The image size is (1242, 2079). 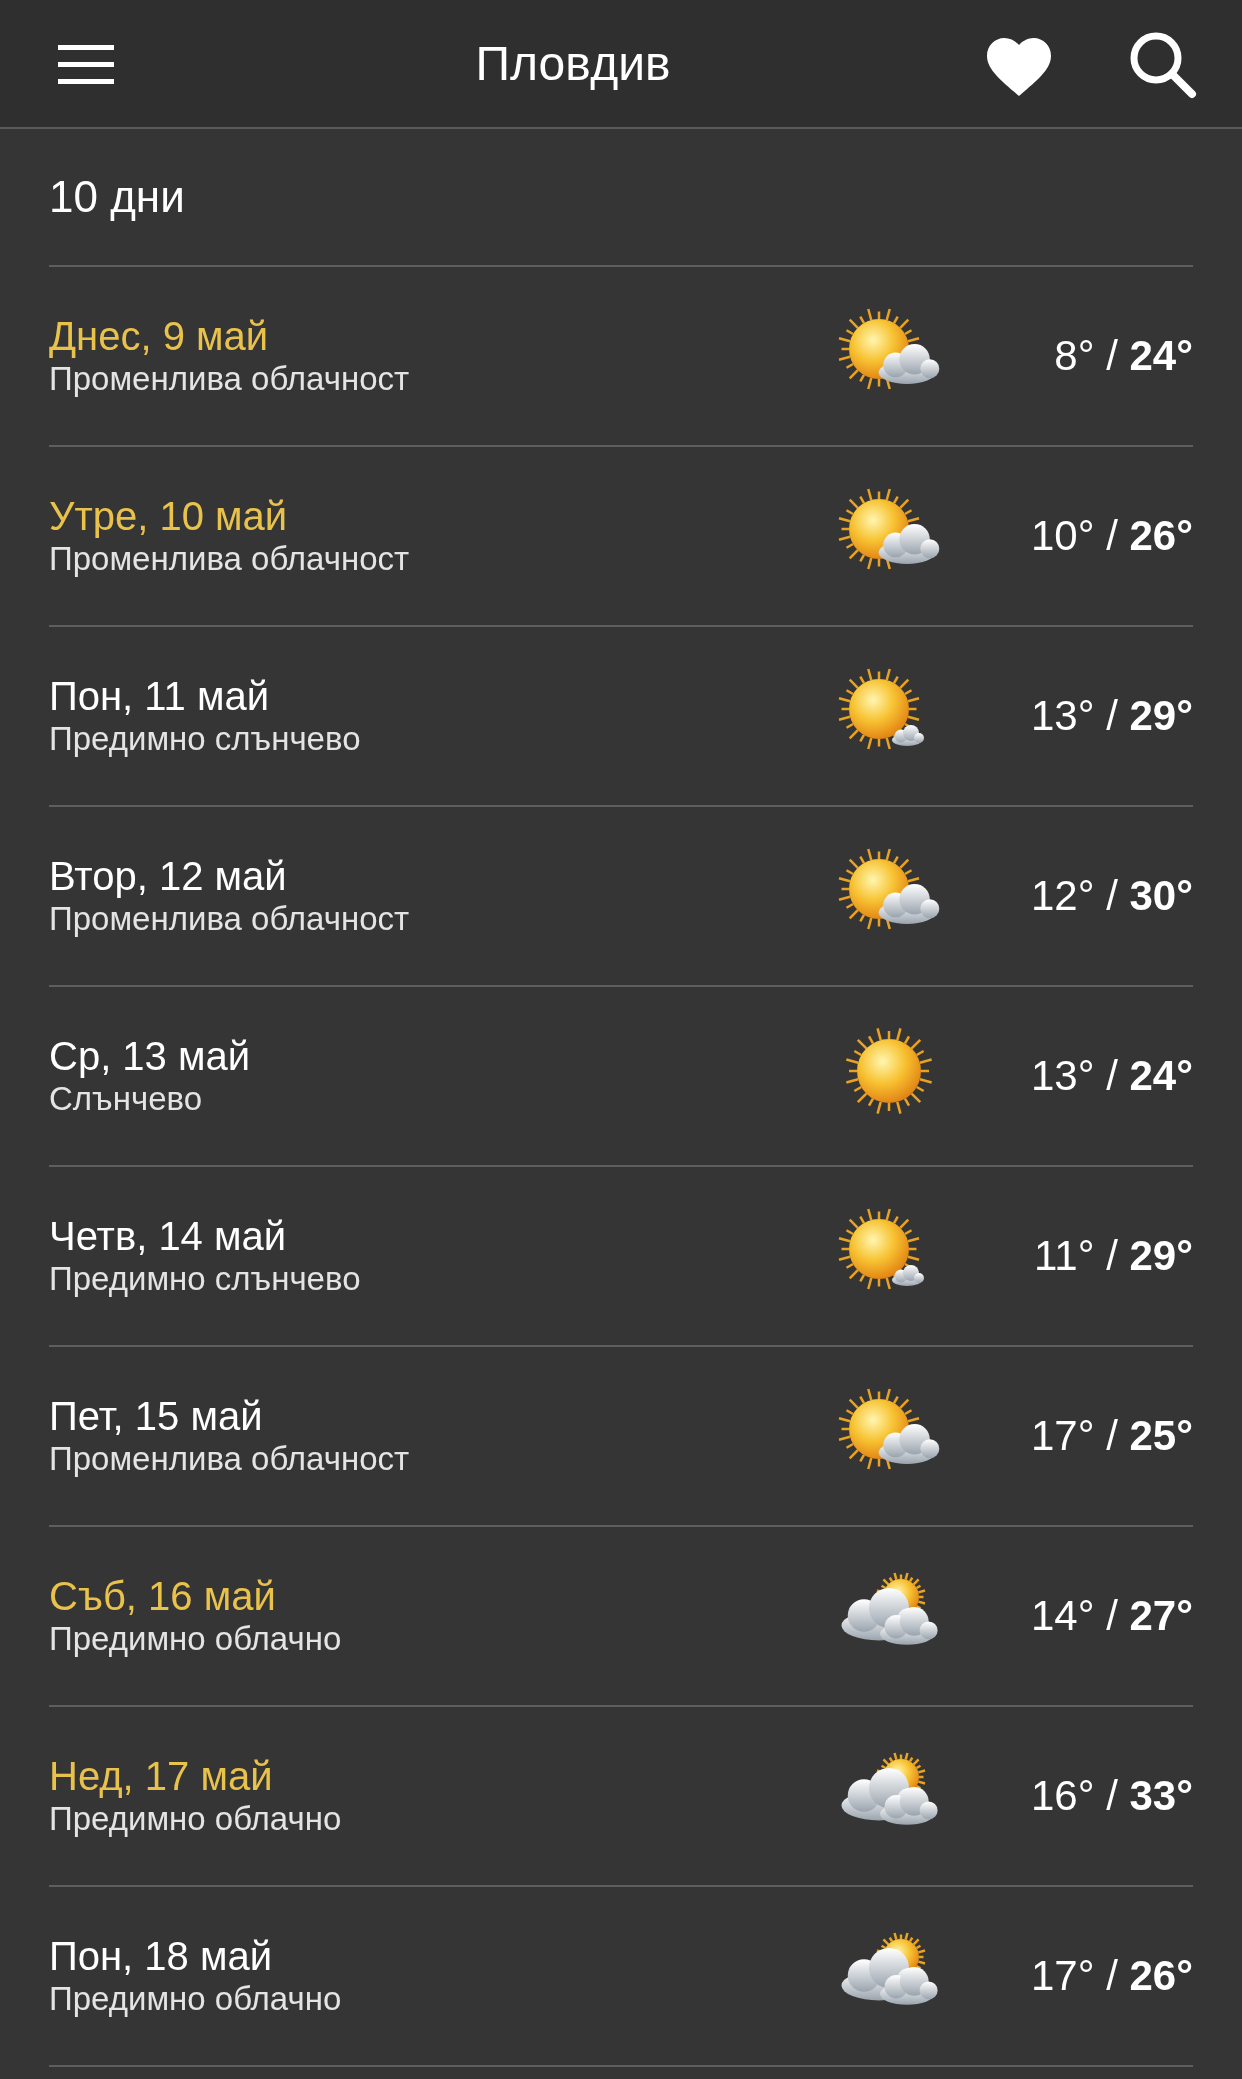 I want to click on day-condition: Слънчево, so click(x=126, y=1099).